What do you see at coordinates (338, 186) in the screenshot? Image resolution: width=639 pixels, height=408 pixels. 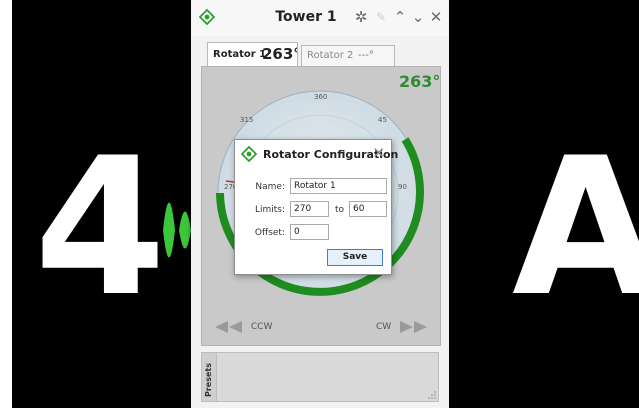 I see `name-field` at bounding box center [338, 186].